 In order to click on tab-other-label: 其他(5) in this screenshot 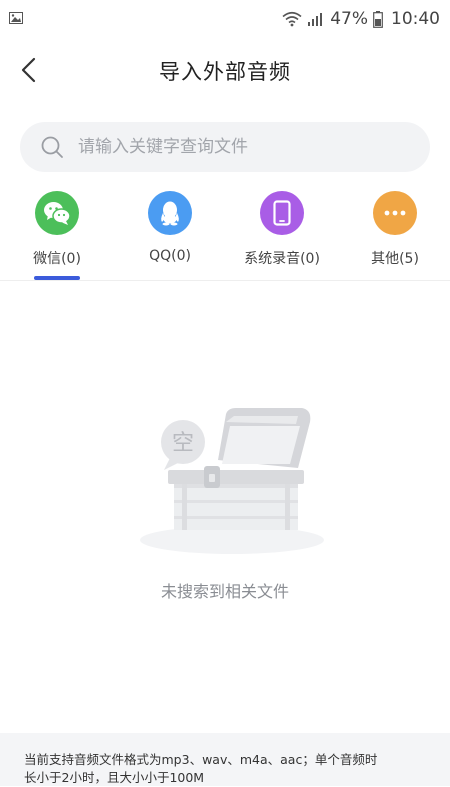, I will do `click(395, 259)`.